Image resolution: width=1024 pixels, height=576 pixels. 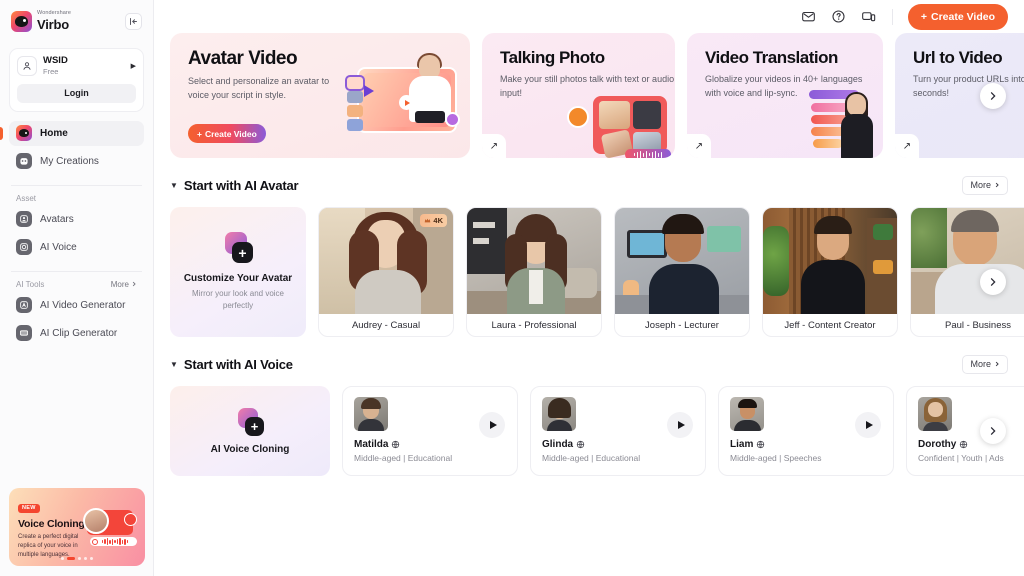 I want to click on avatar-more-button: More, so click(x=985, y=185).